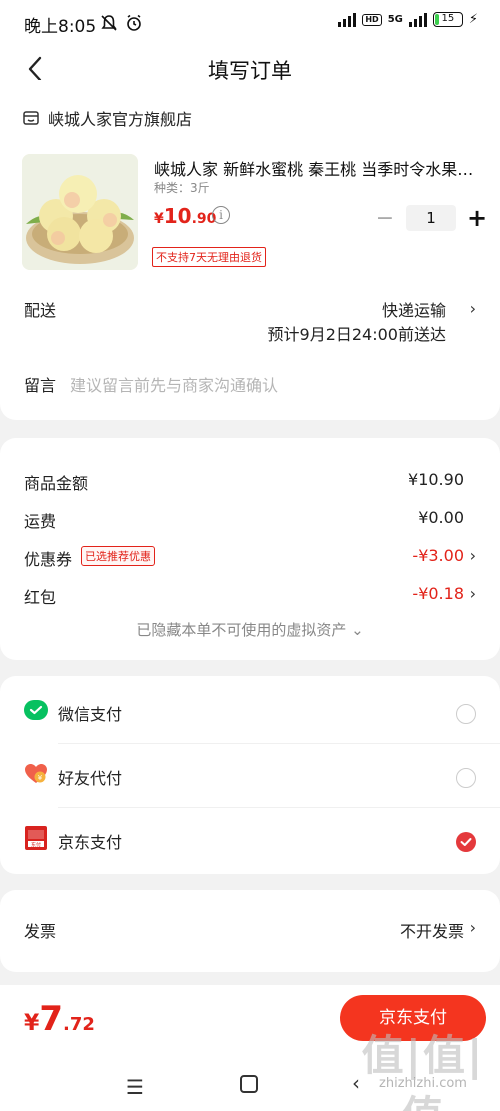 The height and width of the screenshot is (1111, 500). Describe the element at coordinates (438, 555) in the screenshot. I see `coupon-value: -¥3.00` at that location.